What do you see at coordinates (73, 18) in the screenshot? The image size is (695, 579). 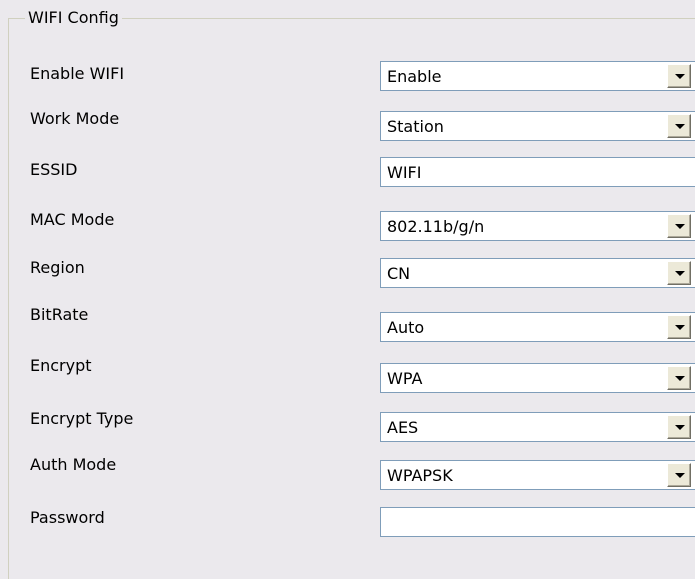 I see `section-title: WIFI Config` at bounding box center [73, 18].